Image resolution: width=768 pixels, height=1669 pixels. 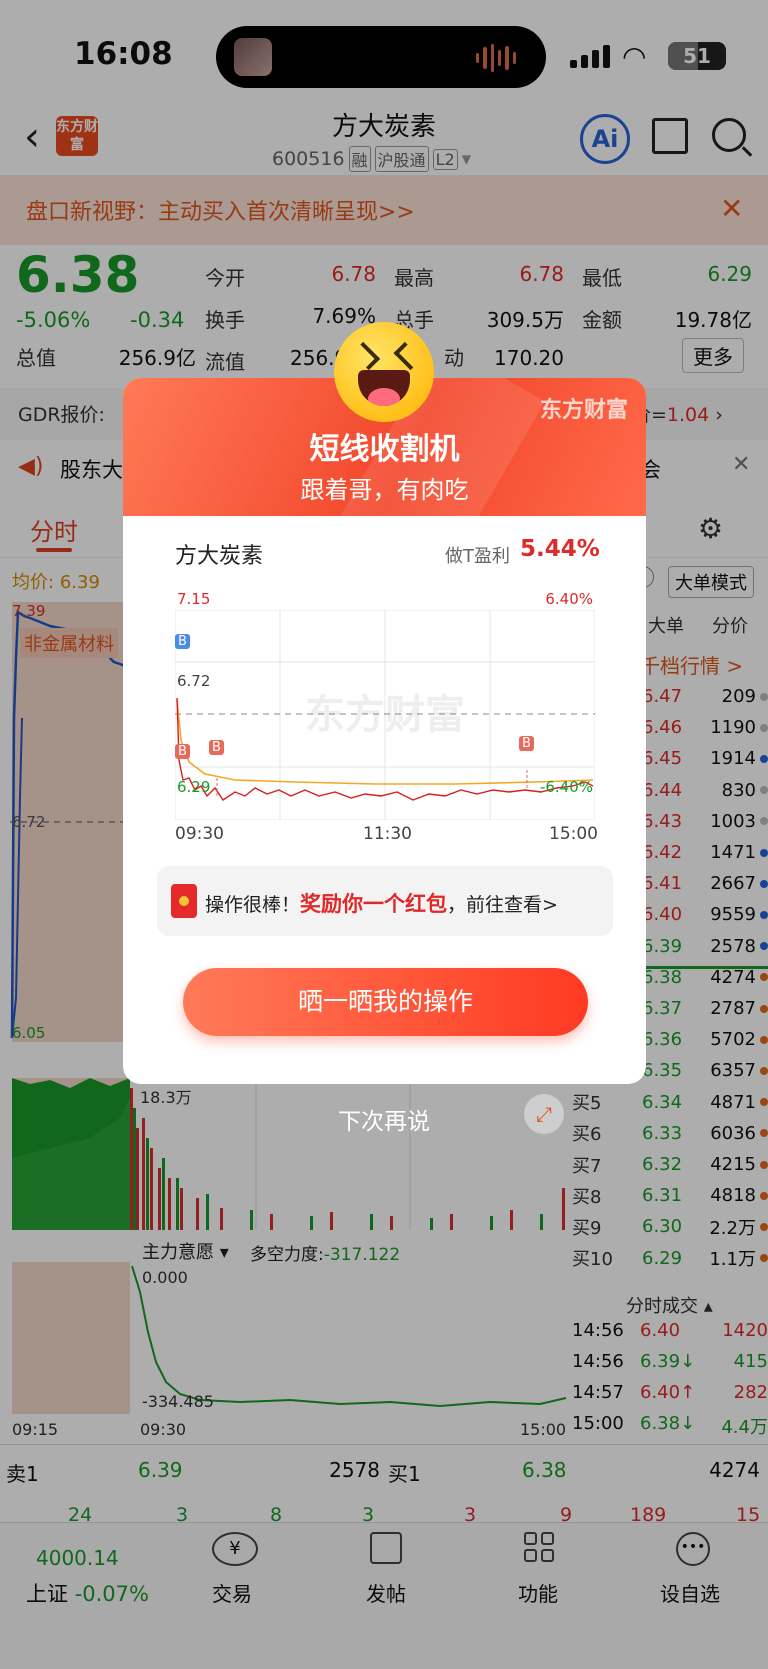 I want to click on reward-highlight: 奖励你一个红包, so click(x=374, y=904).